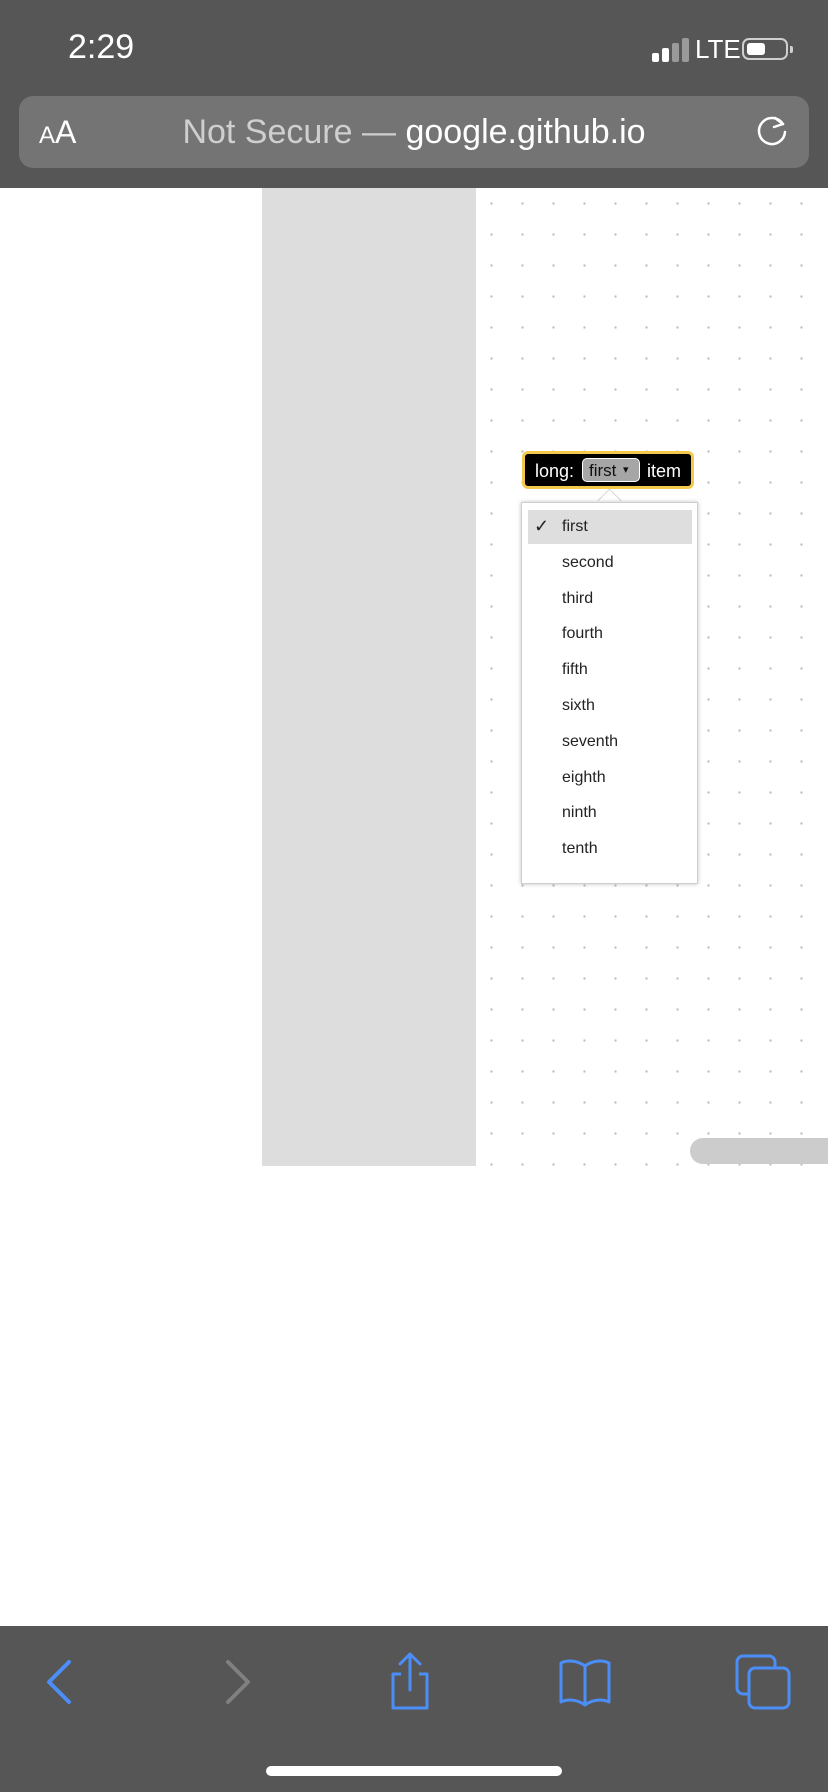 Image resolution: width=828 pixels, height=1792 pixels. What do you see at coordinates (584, 777) in the screenshot?
I see `menu-item-label: eighth` at bounding box center [584, 777].